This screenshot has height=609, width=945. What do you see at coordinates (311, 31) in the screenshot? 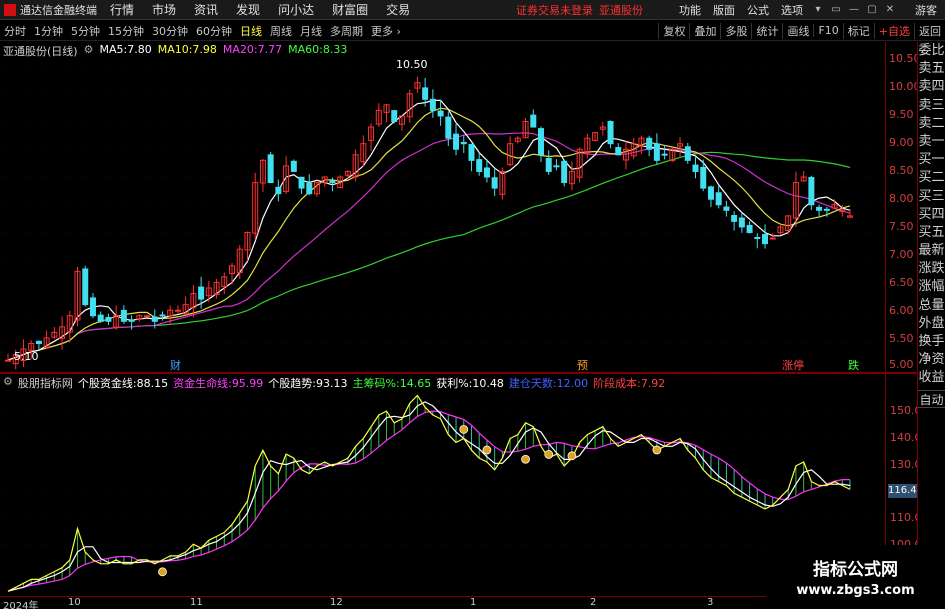
I see `period-tab: 月线` at bounding box center [311, 31].